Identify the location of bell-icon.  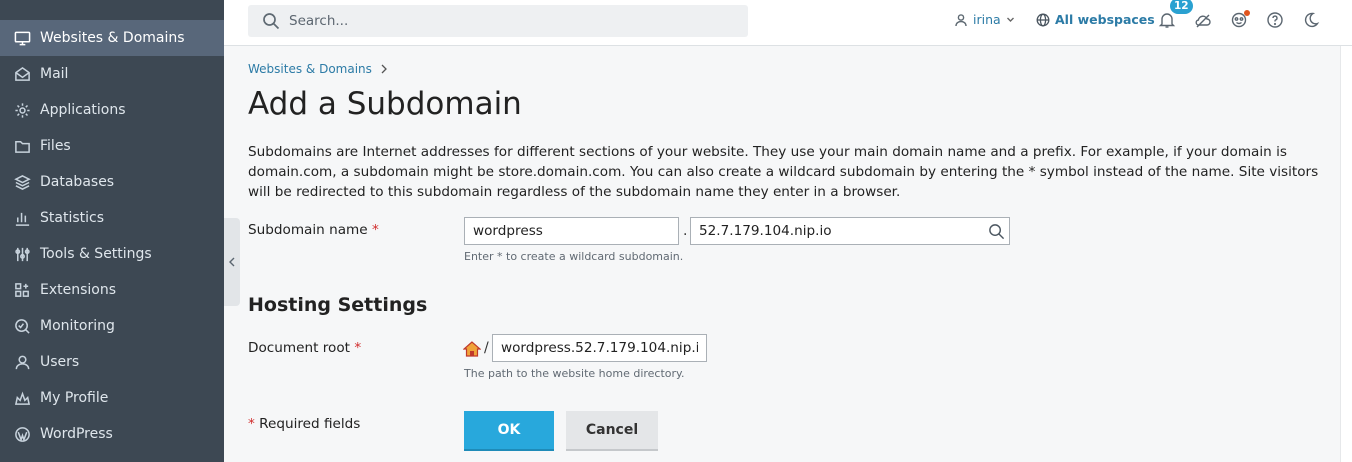
(1167, 20).